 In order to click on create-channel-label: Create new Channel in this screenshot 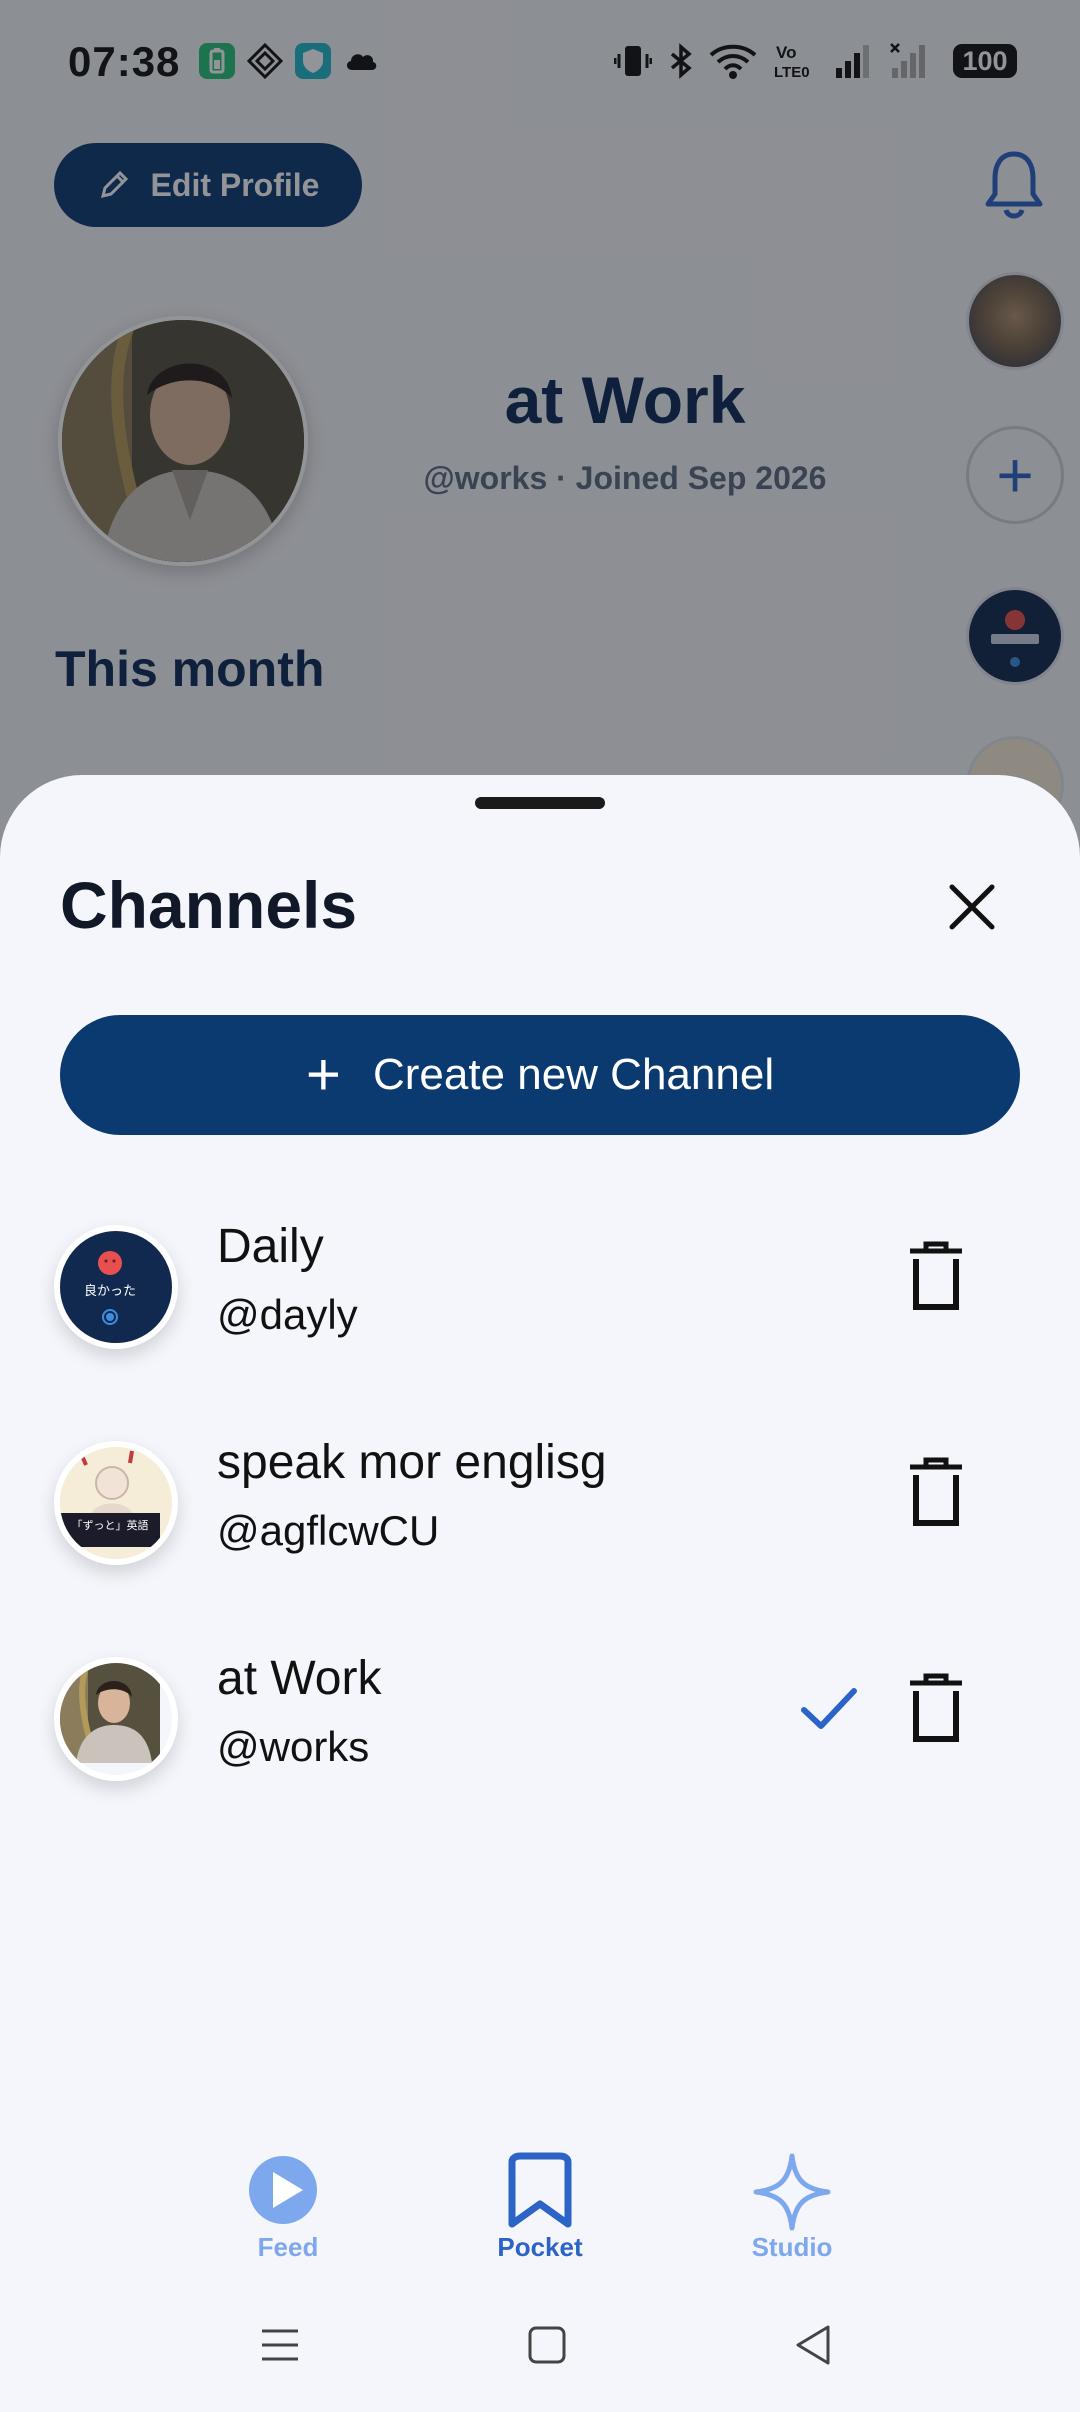, I will do `click(573, 1074)`.